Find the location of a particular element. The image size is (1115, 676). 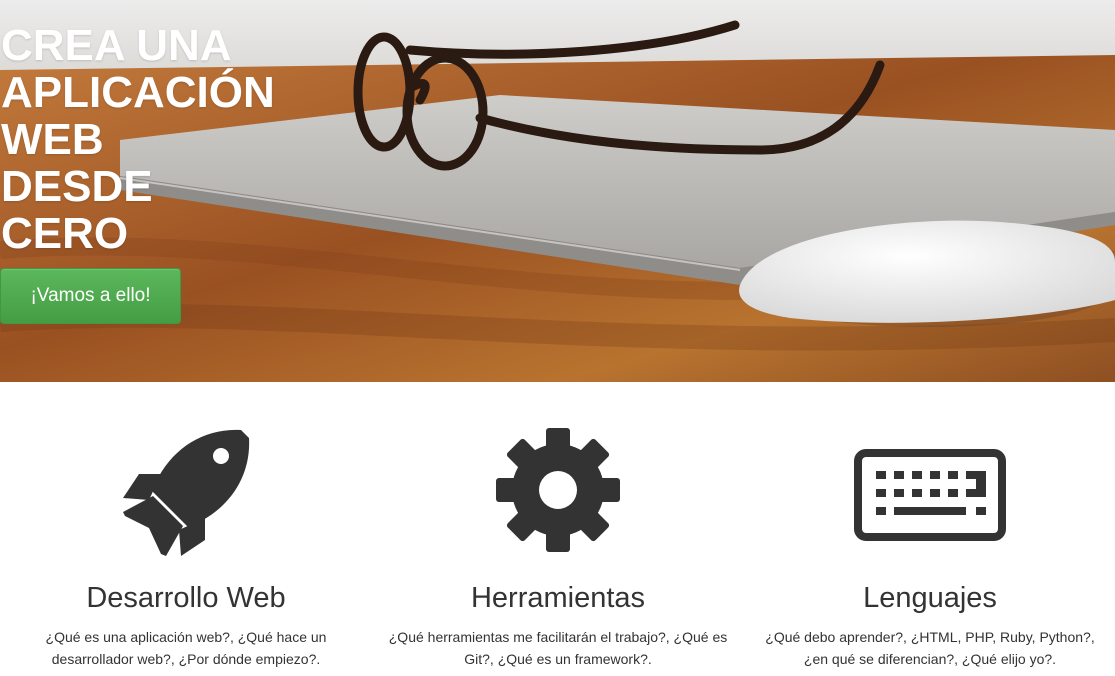

feature-description-line: ¿en qué se diferencian?, ¿Qué elijo yo?. is located at coordinates (930, 659).